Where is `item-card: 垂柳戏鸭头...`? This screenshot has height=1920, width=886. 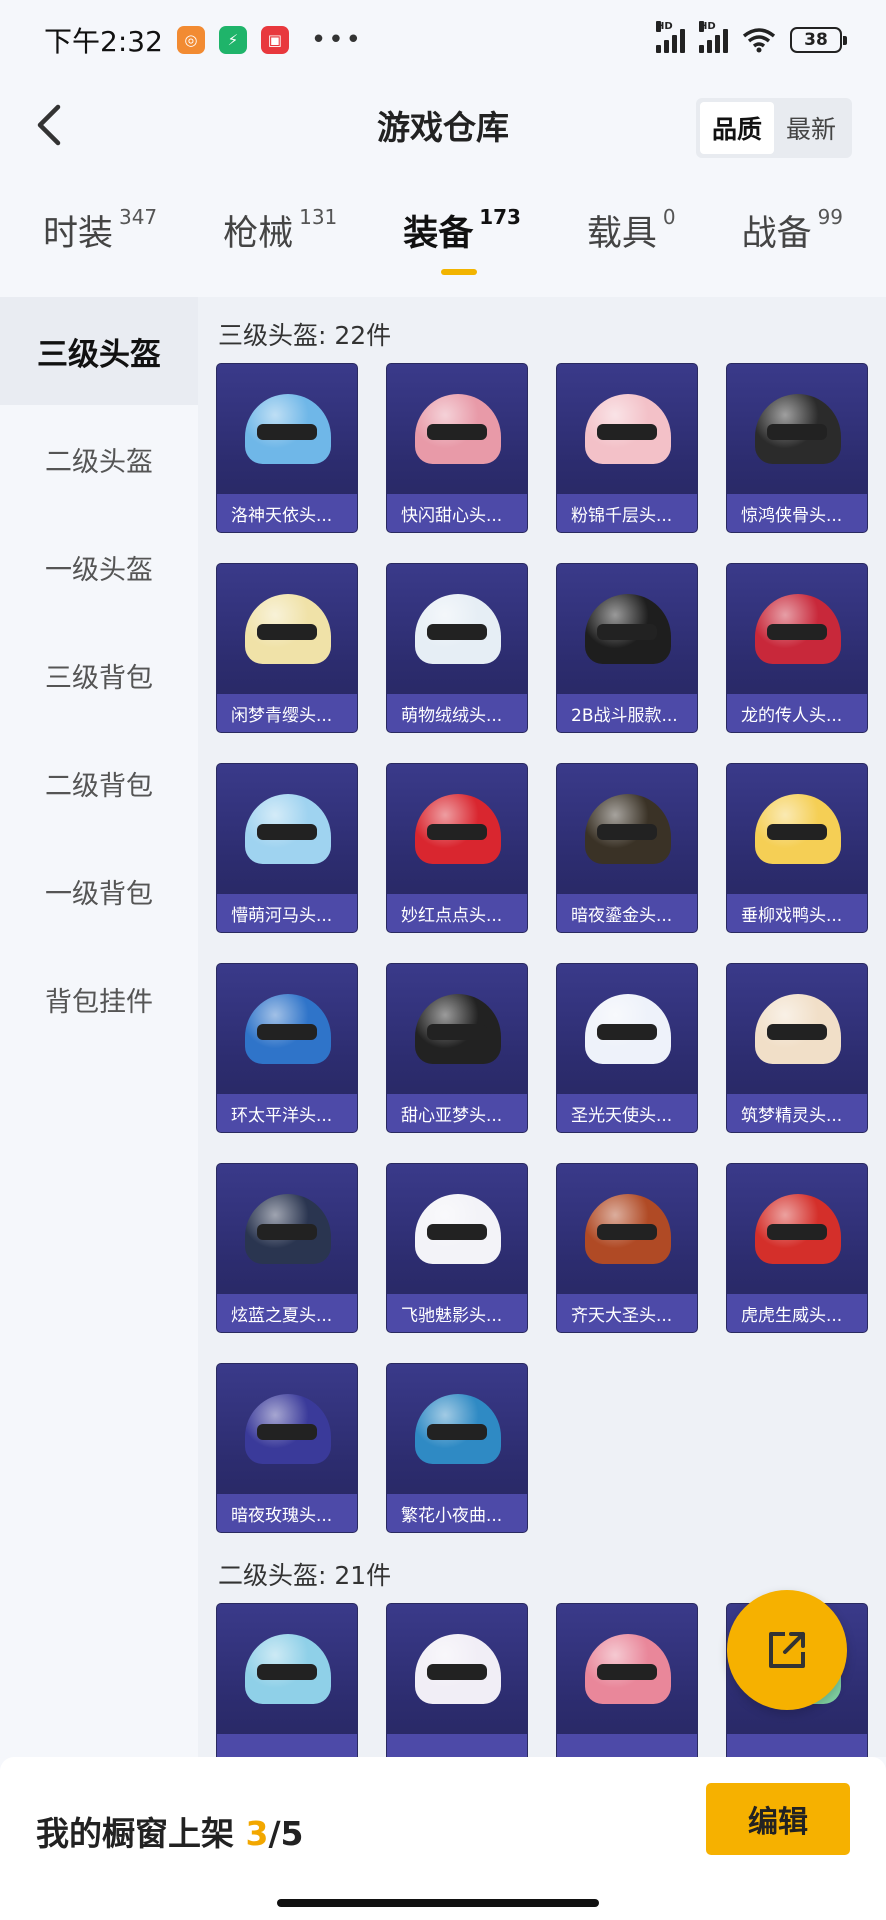
item-card: 垂柳戏鸭头... is located at coordinates (797, 848).